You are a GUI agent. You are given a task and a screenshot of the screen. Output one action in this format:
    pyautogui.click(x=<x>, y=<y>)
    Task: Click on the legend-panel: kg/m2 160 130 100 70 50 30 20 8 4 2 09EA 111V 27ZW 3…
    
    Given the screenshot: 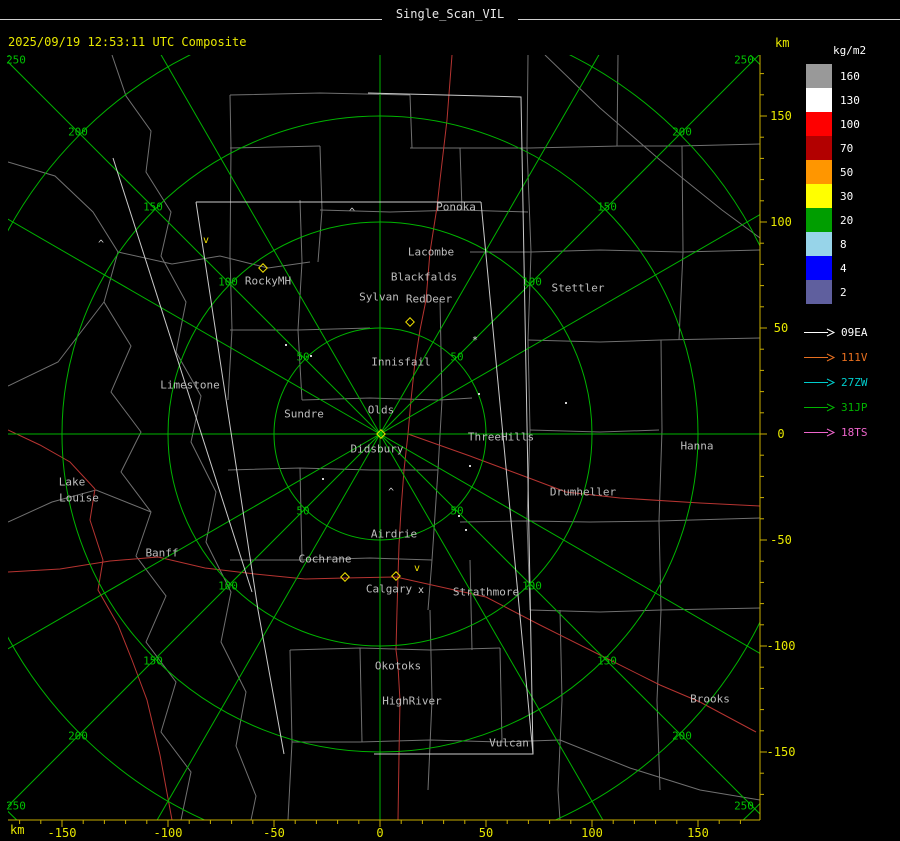 What is the action you would take?
    pyautogui.click(x=850, y=244)
    